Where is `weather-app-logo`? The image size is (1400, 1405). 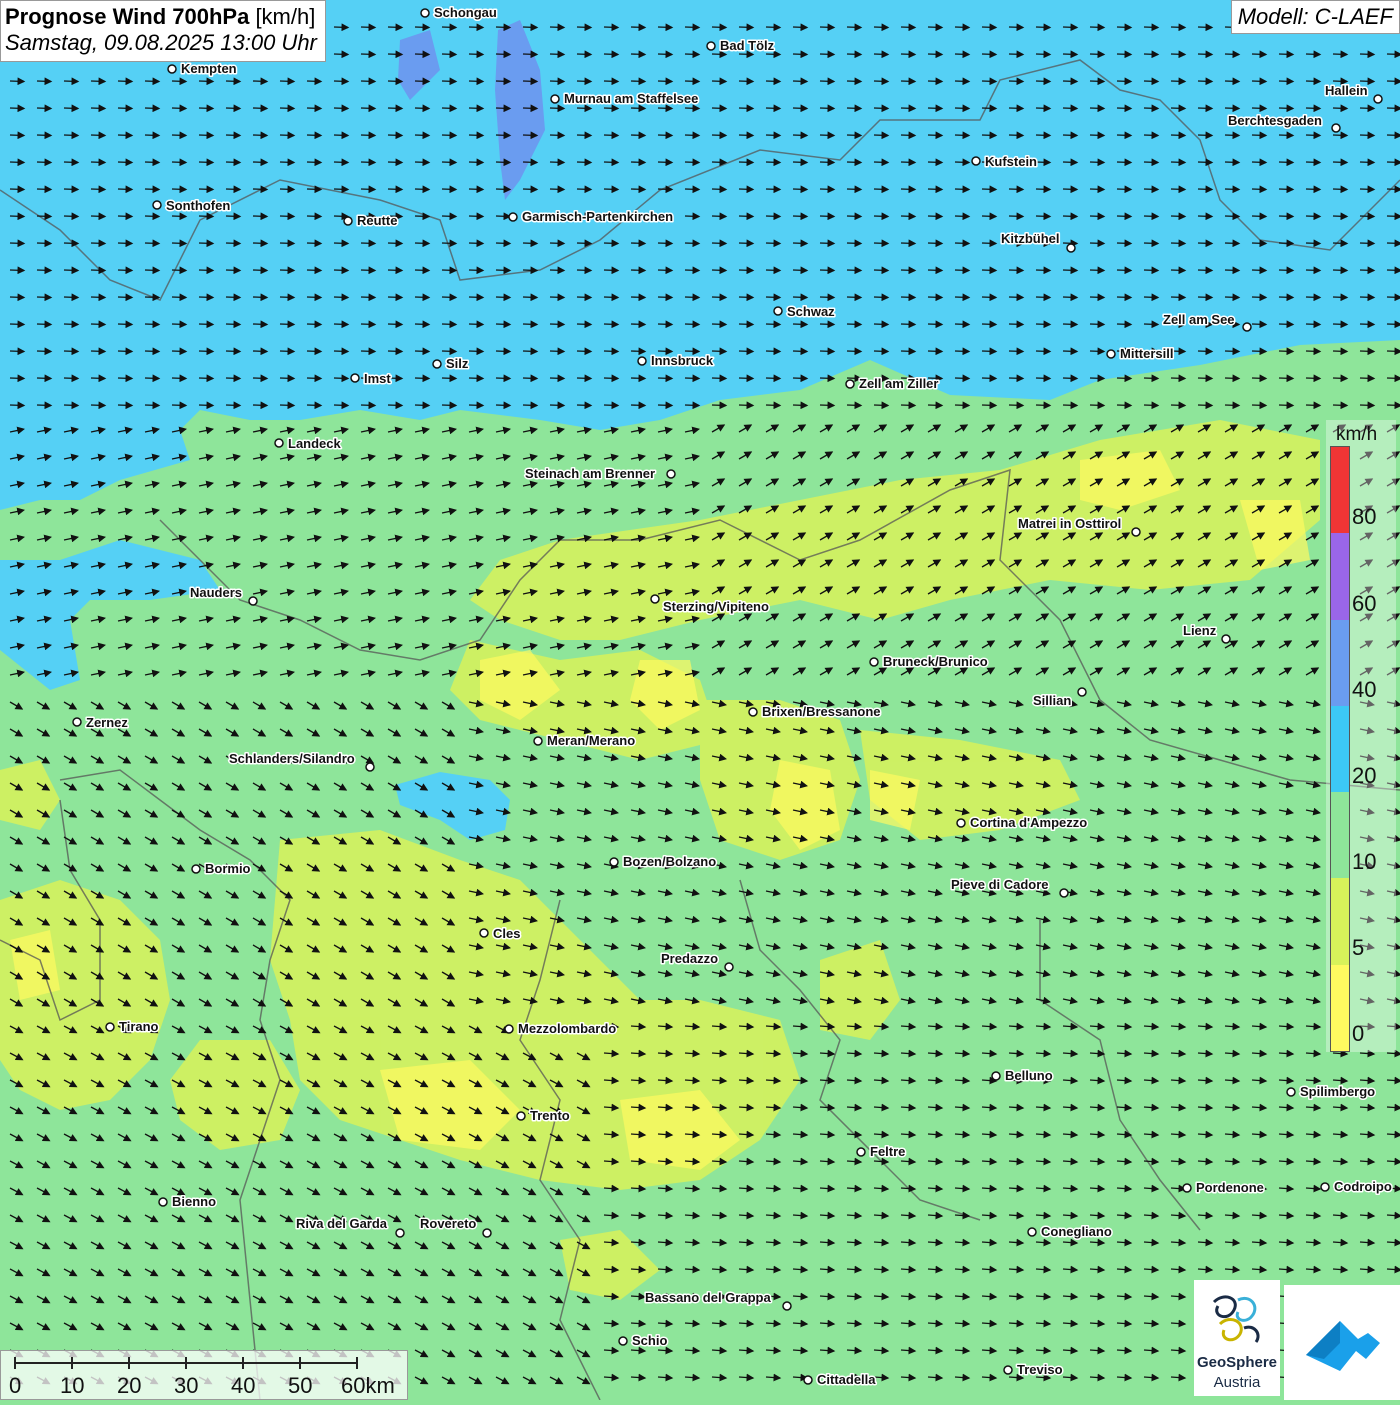
weather-app-logo is located at coordinates (1342, 1342).